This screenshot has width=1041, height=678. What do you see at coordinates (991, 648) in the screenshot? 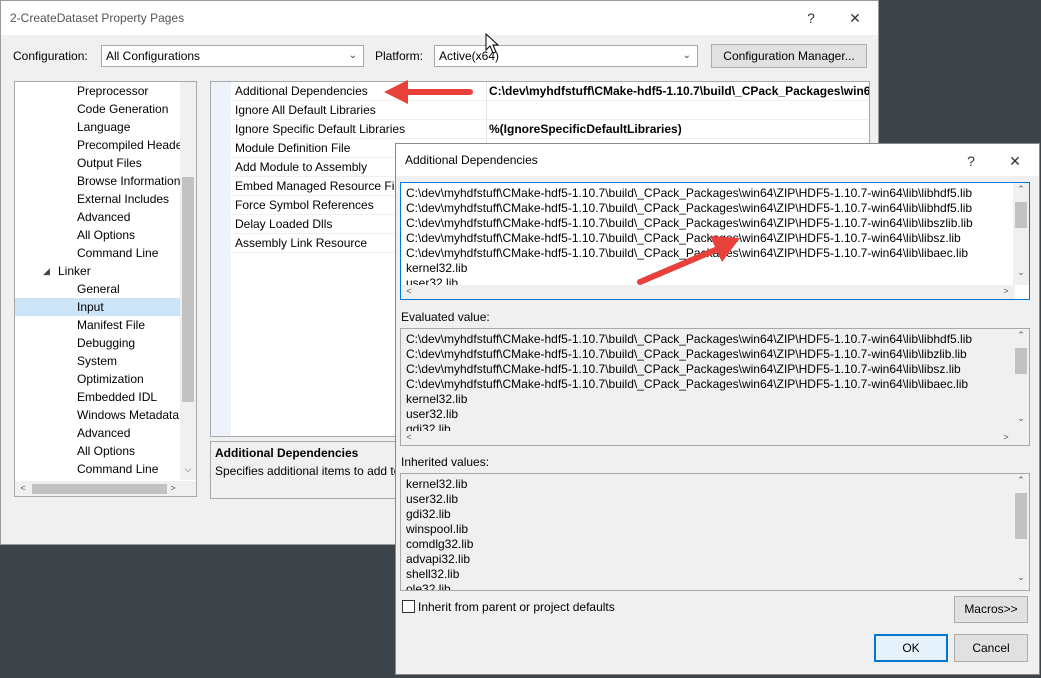
I see `cancel-button: Cancel` at bounding box center [991, 648].